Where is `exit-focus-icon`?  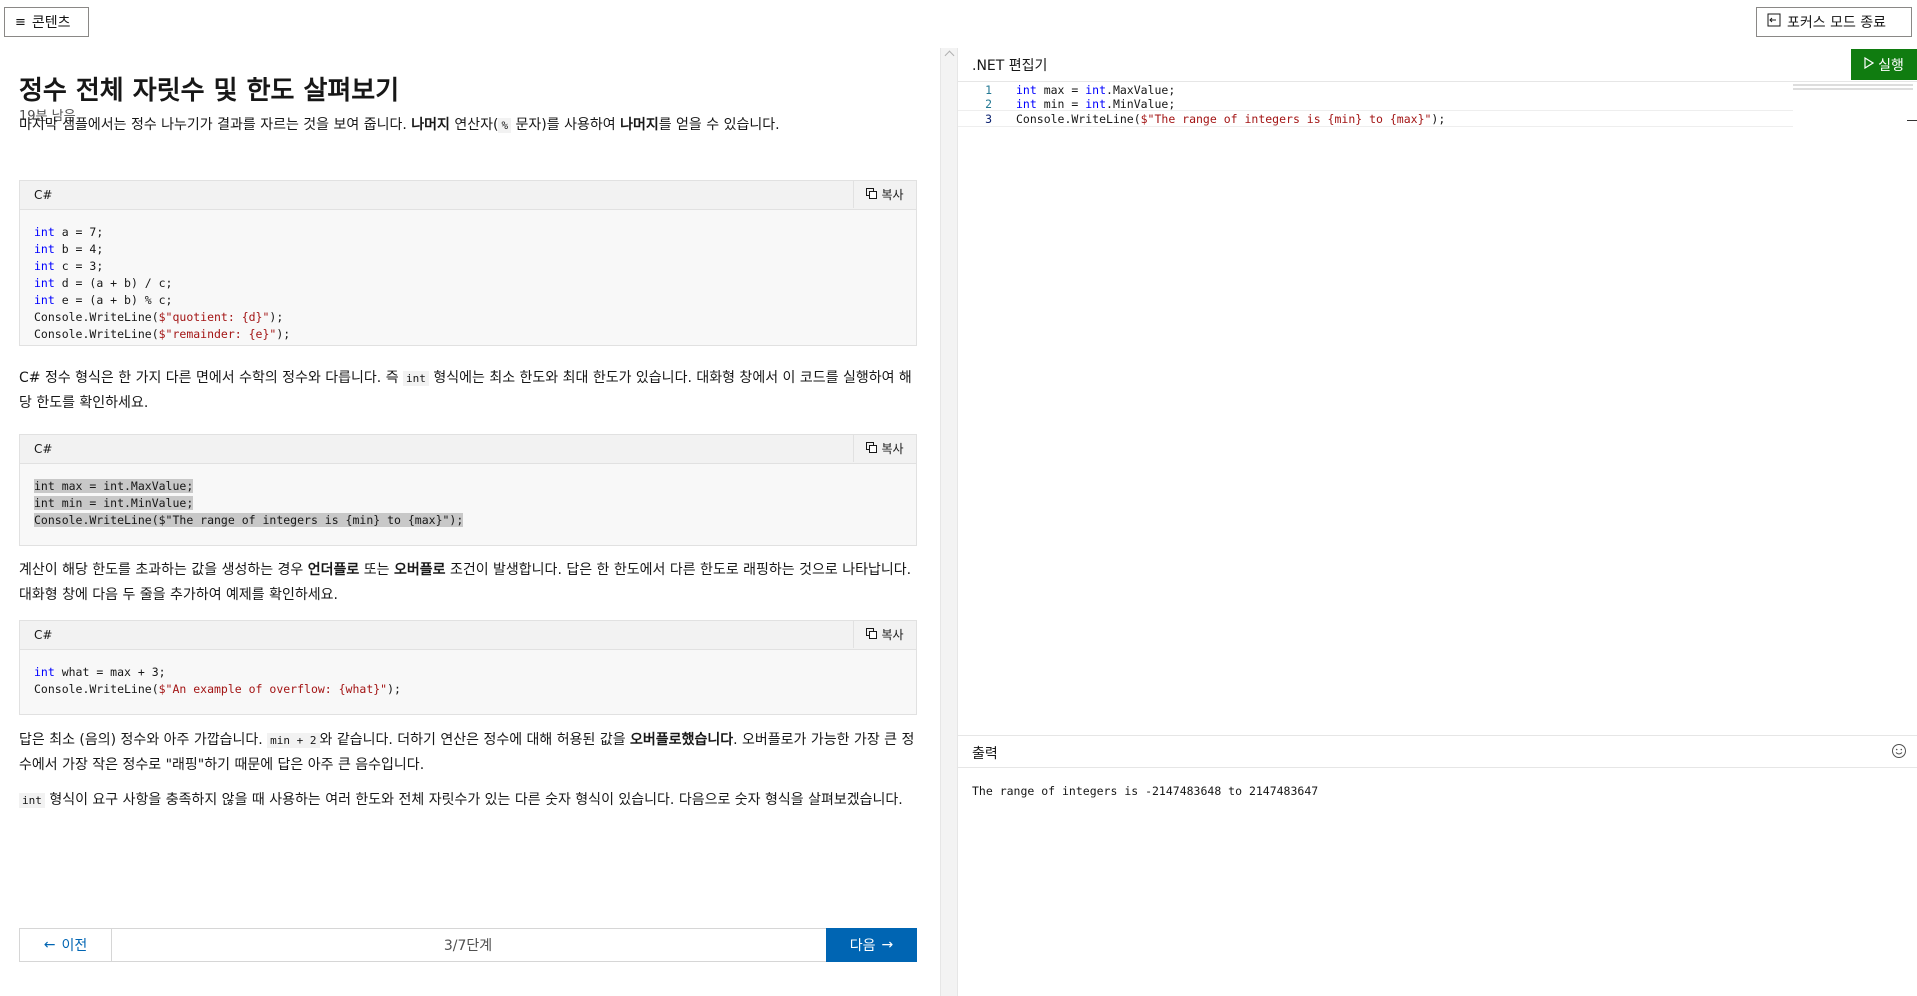 exit-focus-icon is located at coordinates (1774, 22).